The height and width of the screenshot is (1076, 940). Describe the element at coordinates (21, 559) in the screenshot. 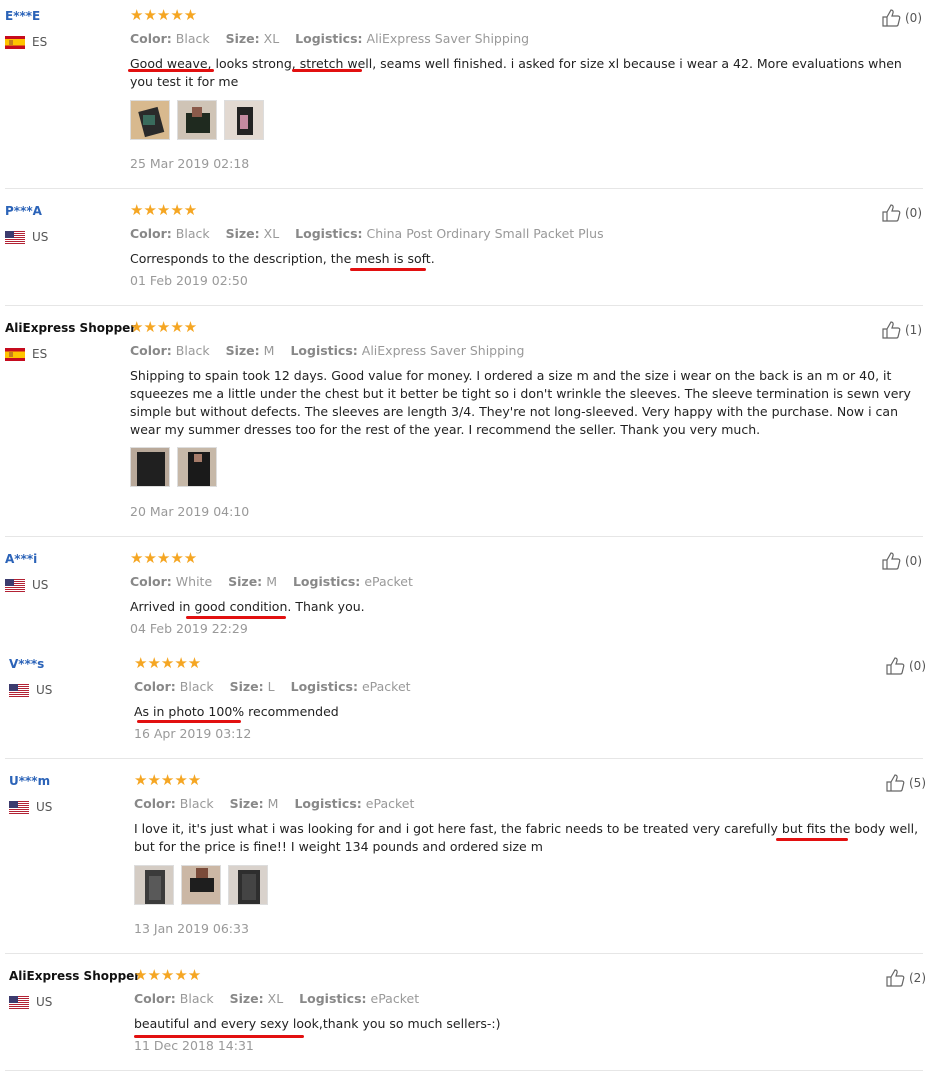

I see `reviewer-name: A***i` at that location.